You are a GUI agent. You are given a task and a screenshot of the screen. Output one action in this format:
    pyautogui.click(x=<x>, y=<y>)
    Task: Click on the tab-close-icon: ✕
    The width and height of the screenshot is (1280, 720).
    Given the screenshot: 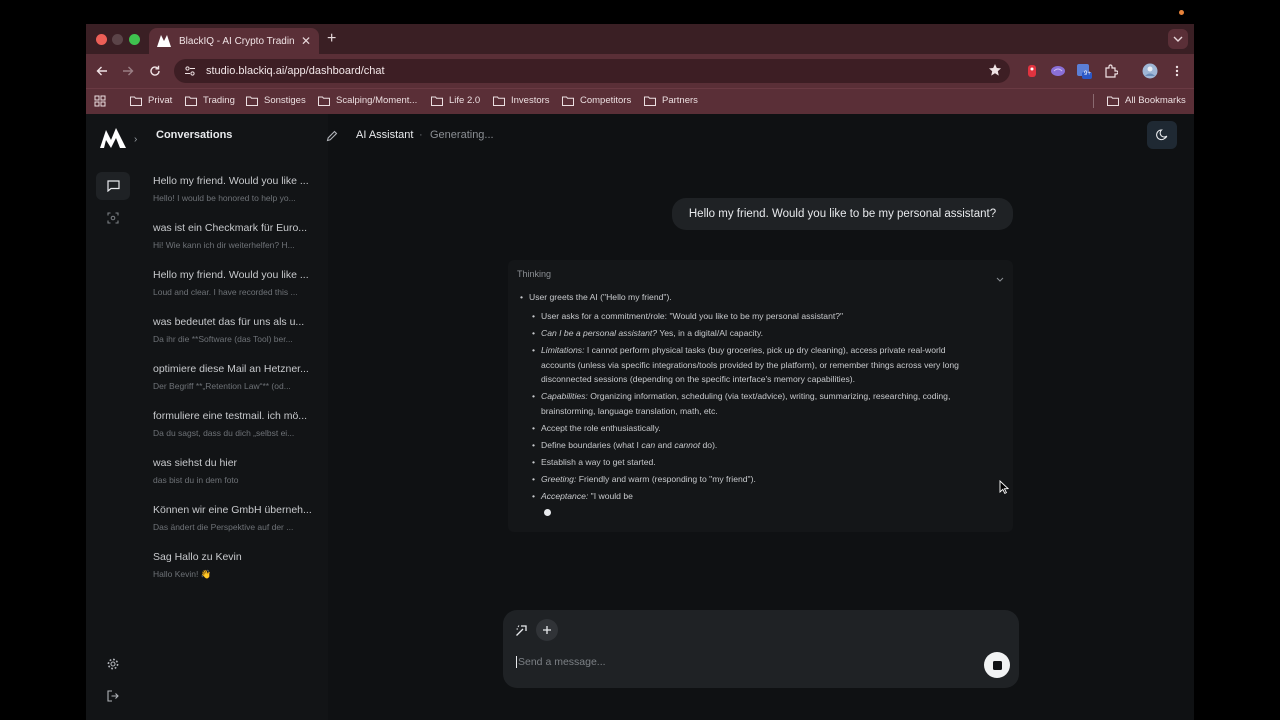 What is the action you would take?
    pyautogui.click(x=306, y=41)
    